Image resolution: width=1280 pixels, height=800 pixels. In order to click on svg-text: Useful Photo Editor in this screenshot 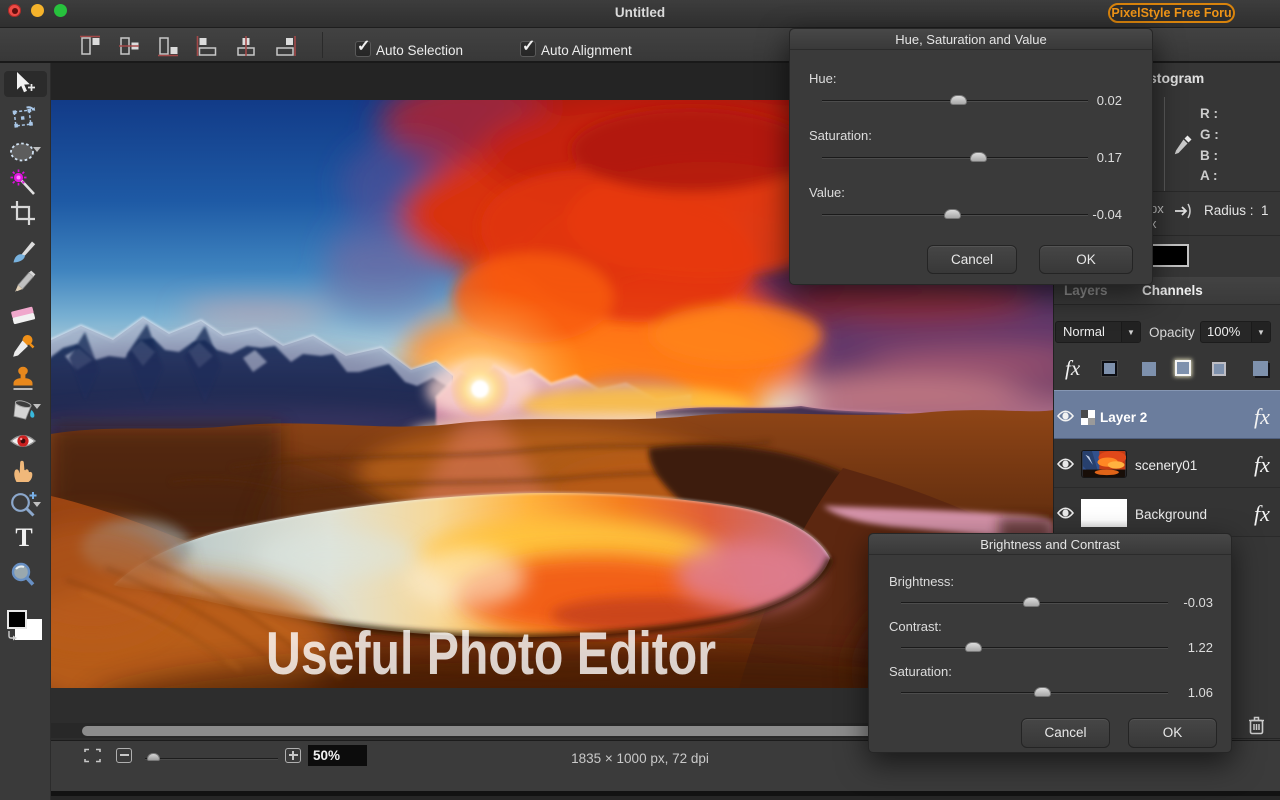, I will do `click(491, 653)`.